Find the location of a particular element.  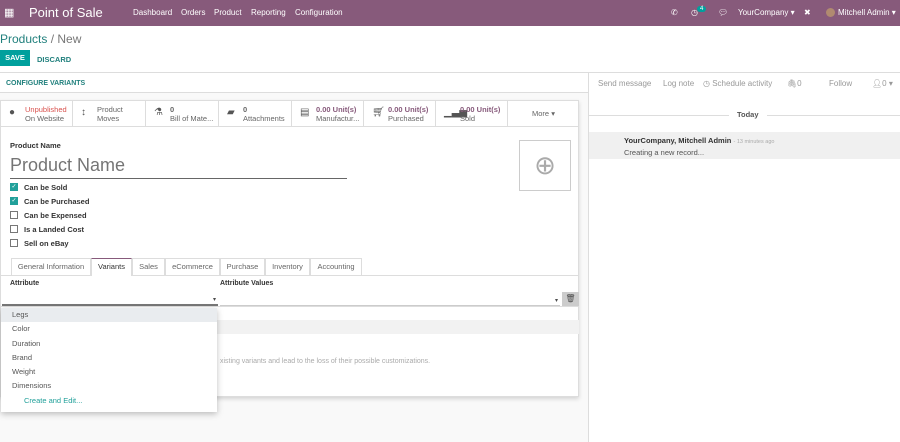

follow-button: Follow is located at coordinates (840, 83).